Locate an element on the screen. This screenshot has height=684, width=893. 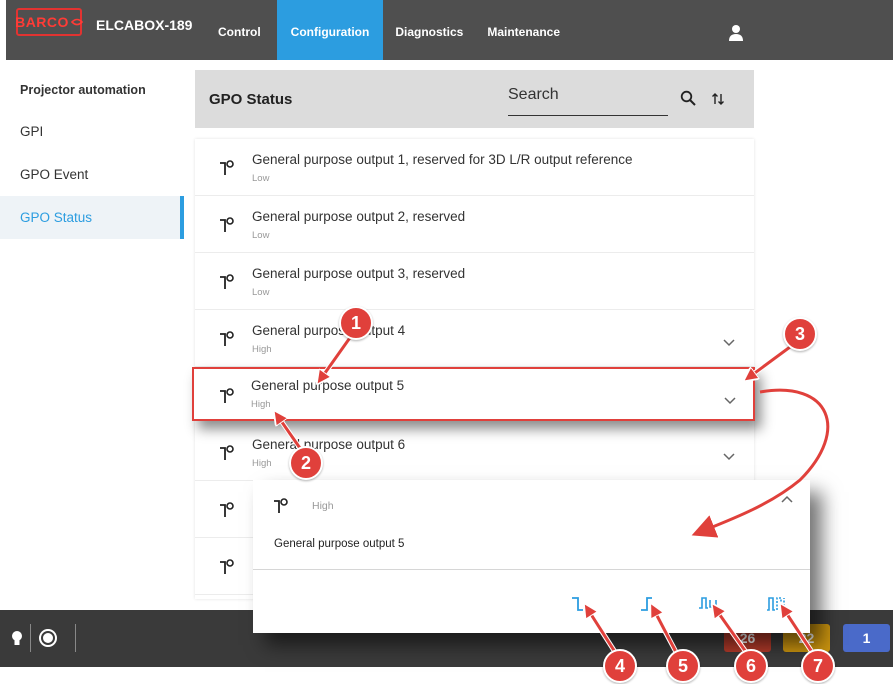
sort-icon is located at coordinates (718, 99).